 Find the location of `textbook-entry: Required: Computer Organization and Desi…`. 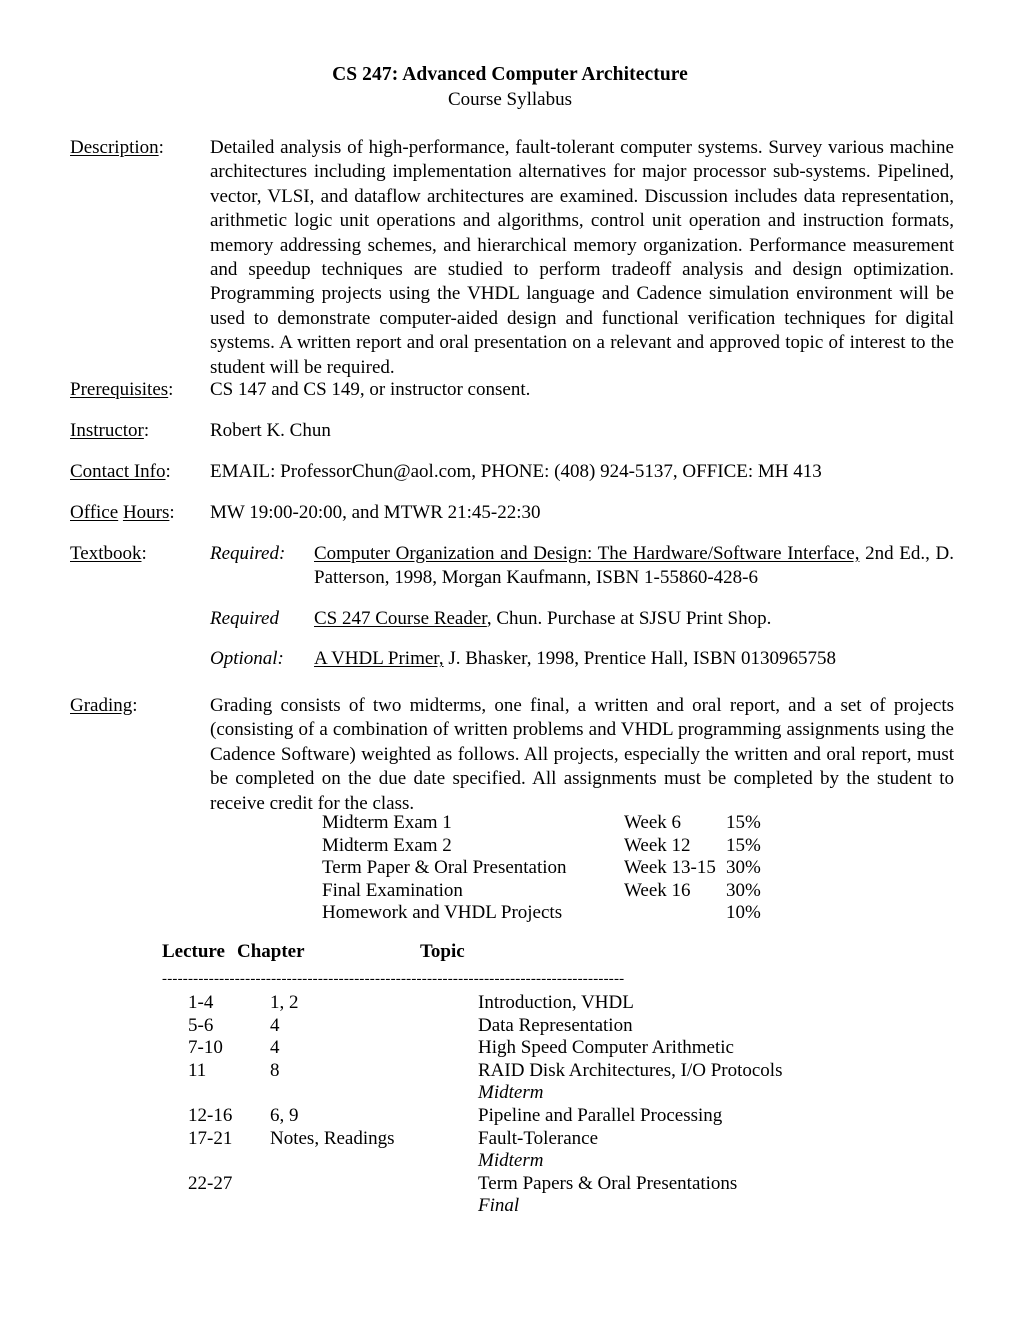

textbook-entry: Required: Computer Organization and Desi… is located at coordinates (582, 566).